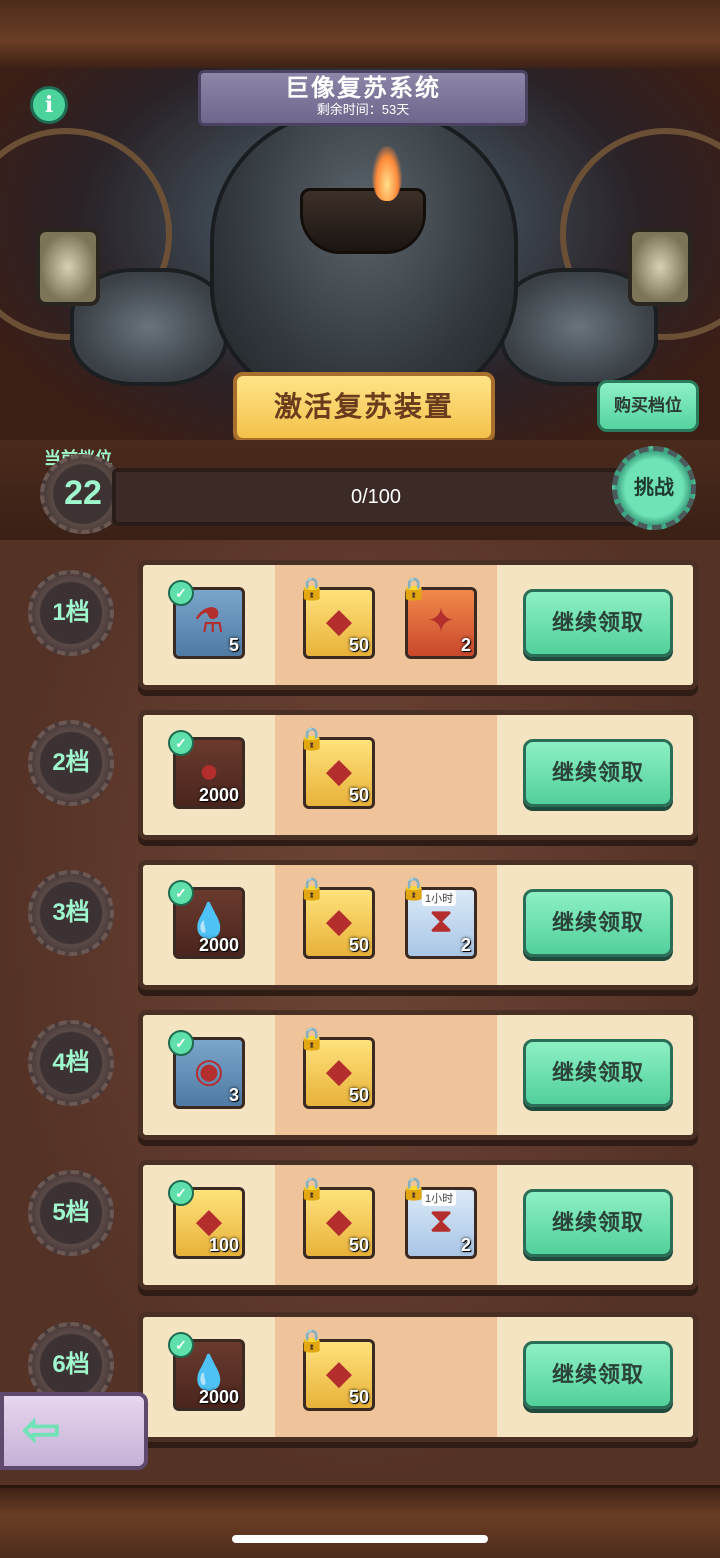 The image size is (720, 1558). I want to click on tier-panel: ⚗ 5 ✓ ◆ 50 🔒 ✦ 2 🔒 继续领取, so click(418, 625).